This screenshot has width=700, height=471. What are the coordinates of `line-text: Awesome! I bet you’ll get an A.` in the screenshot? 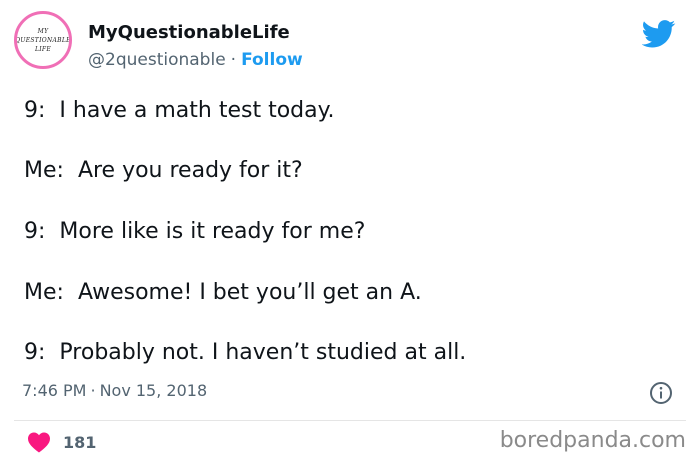 It's located at (249, 292).